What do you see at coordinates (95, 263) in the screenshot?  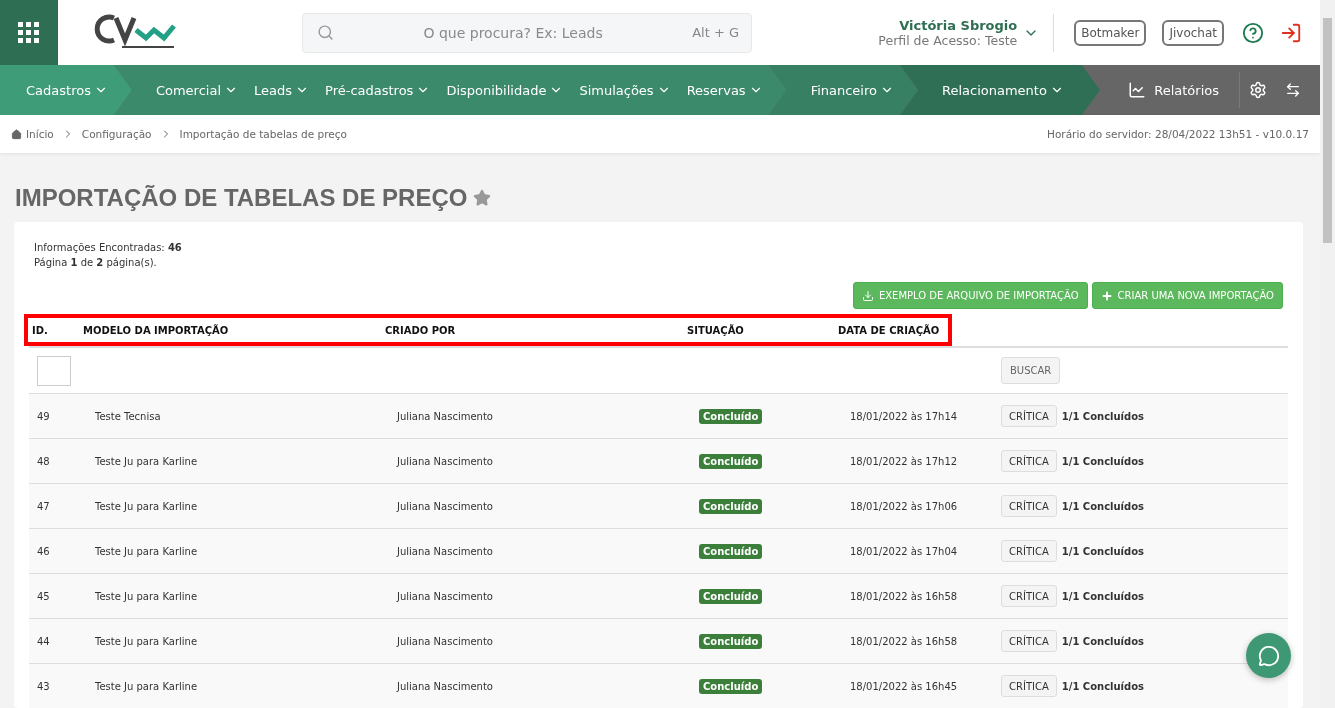 I see `summary-text: Página 1 de 2 página(s).` at bounding box center [95, 263].